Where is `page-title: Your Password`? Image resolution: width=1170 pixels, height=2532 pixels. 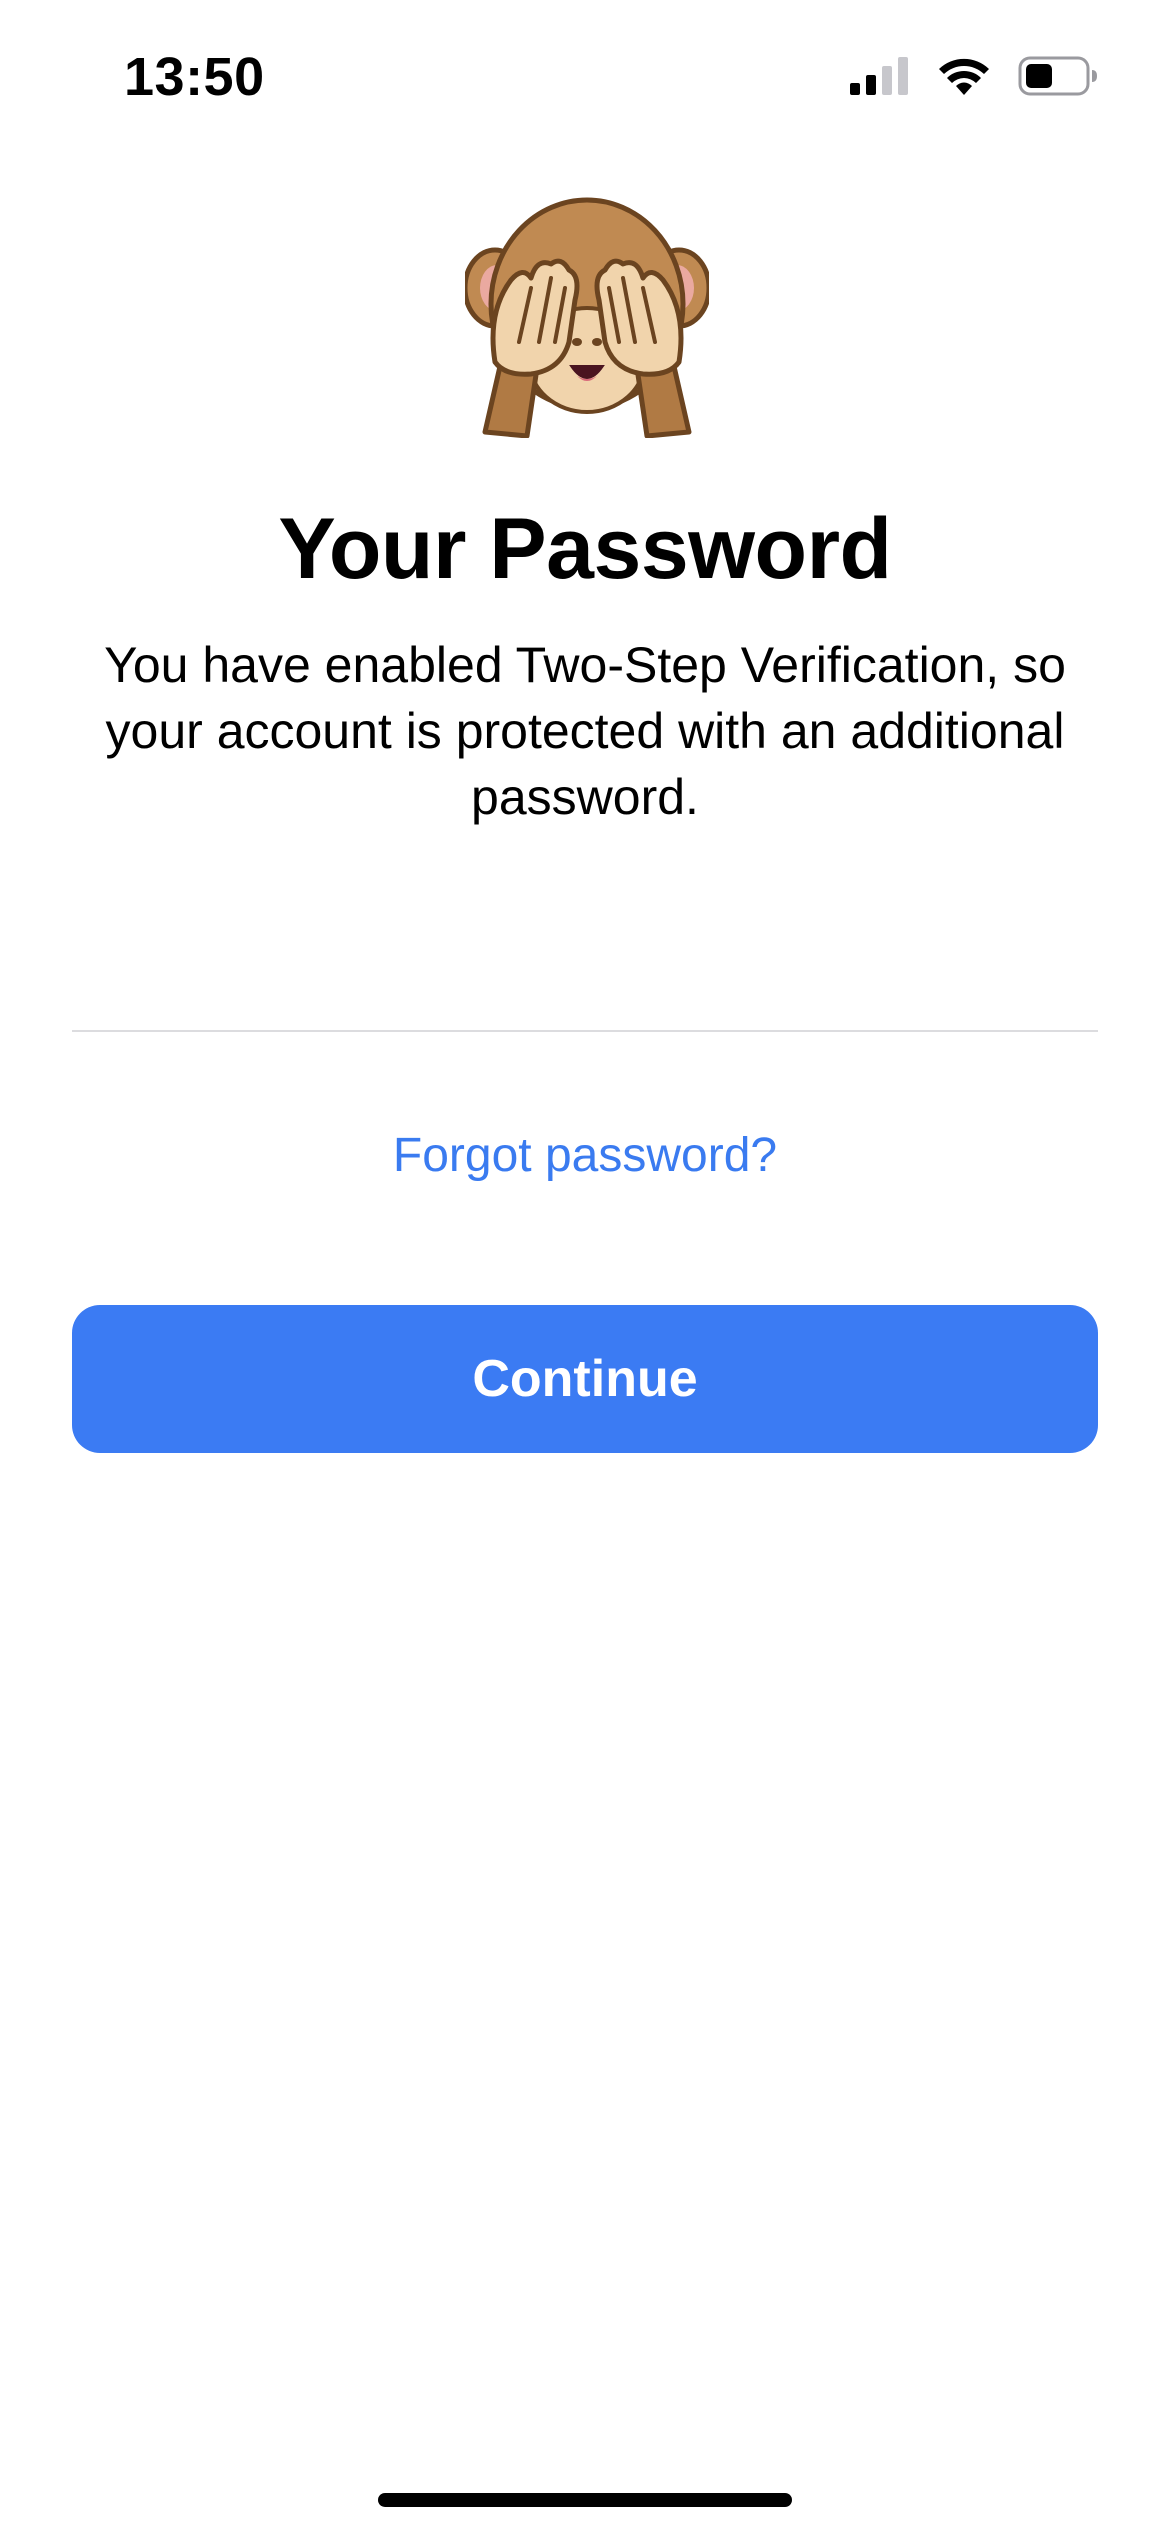 page-title: Your Password is located at coordinates (585, 549).